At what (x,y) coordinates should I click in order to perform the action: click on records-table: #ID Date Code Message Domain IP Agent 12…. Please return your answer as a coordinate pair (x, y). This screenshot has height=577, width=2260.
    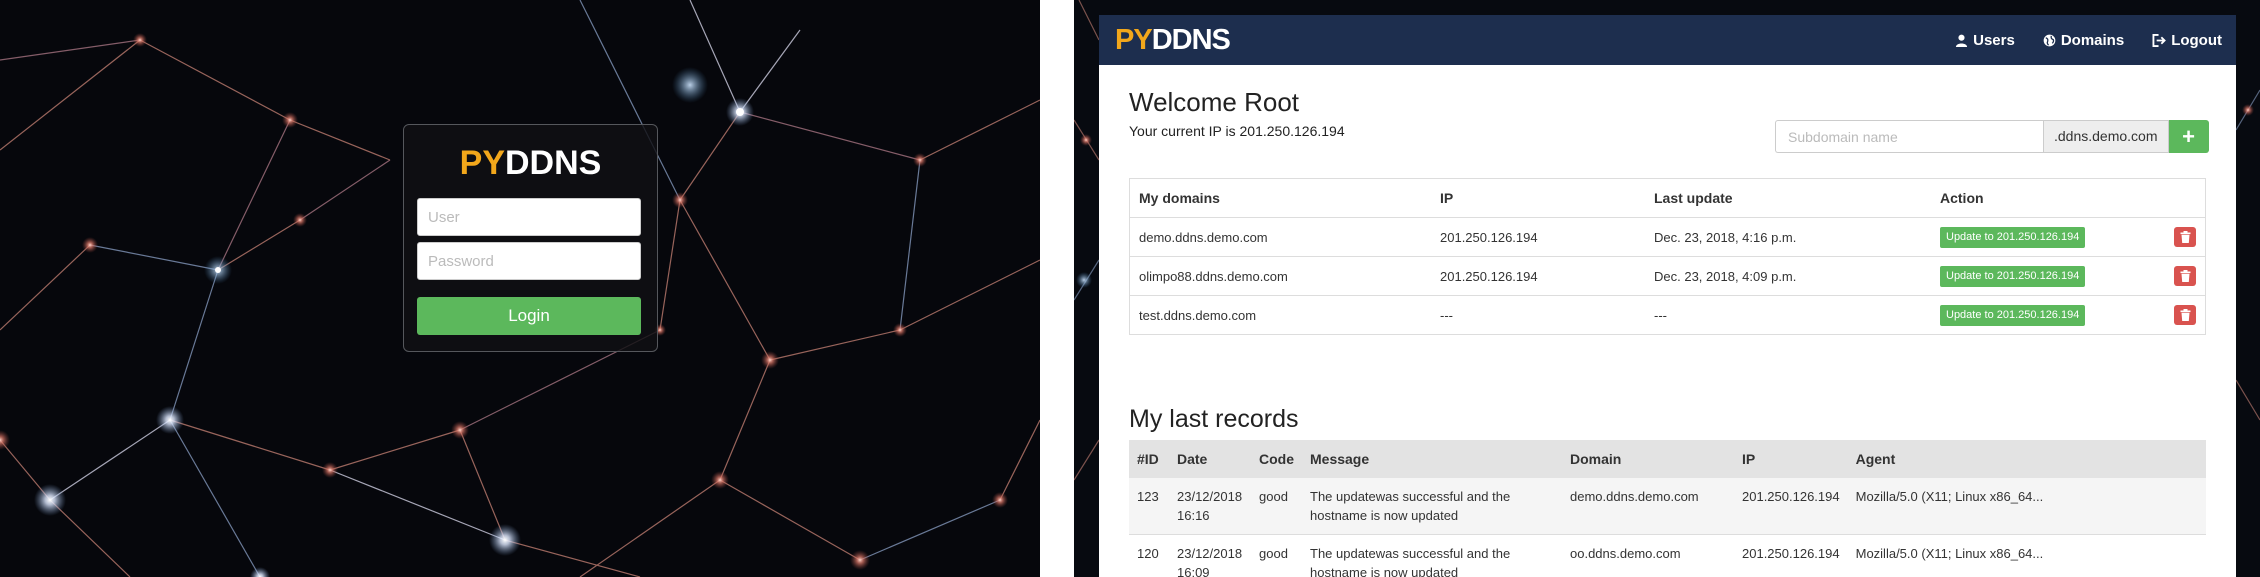
    Looking at the image, I should click on (1667, 508).